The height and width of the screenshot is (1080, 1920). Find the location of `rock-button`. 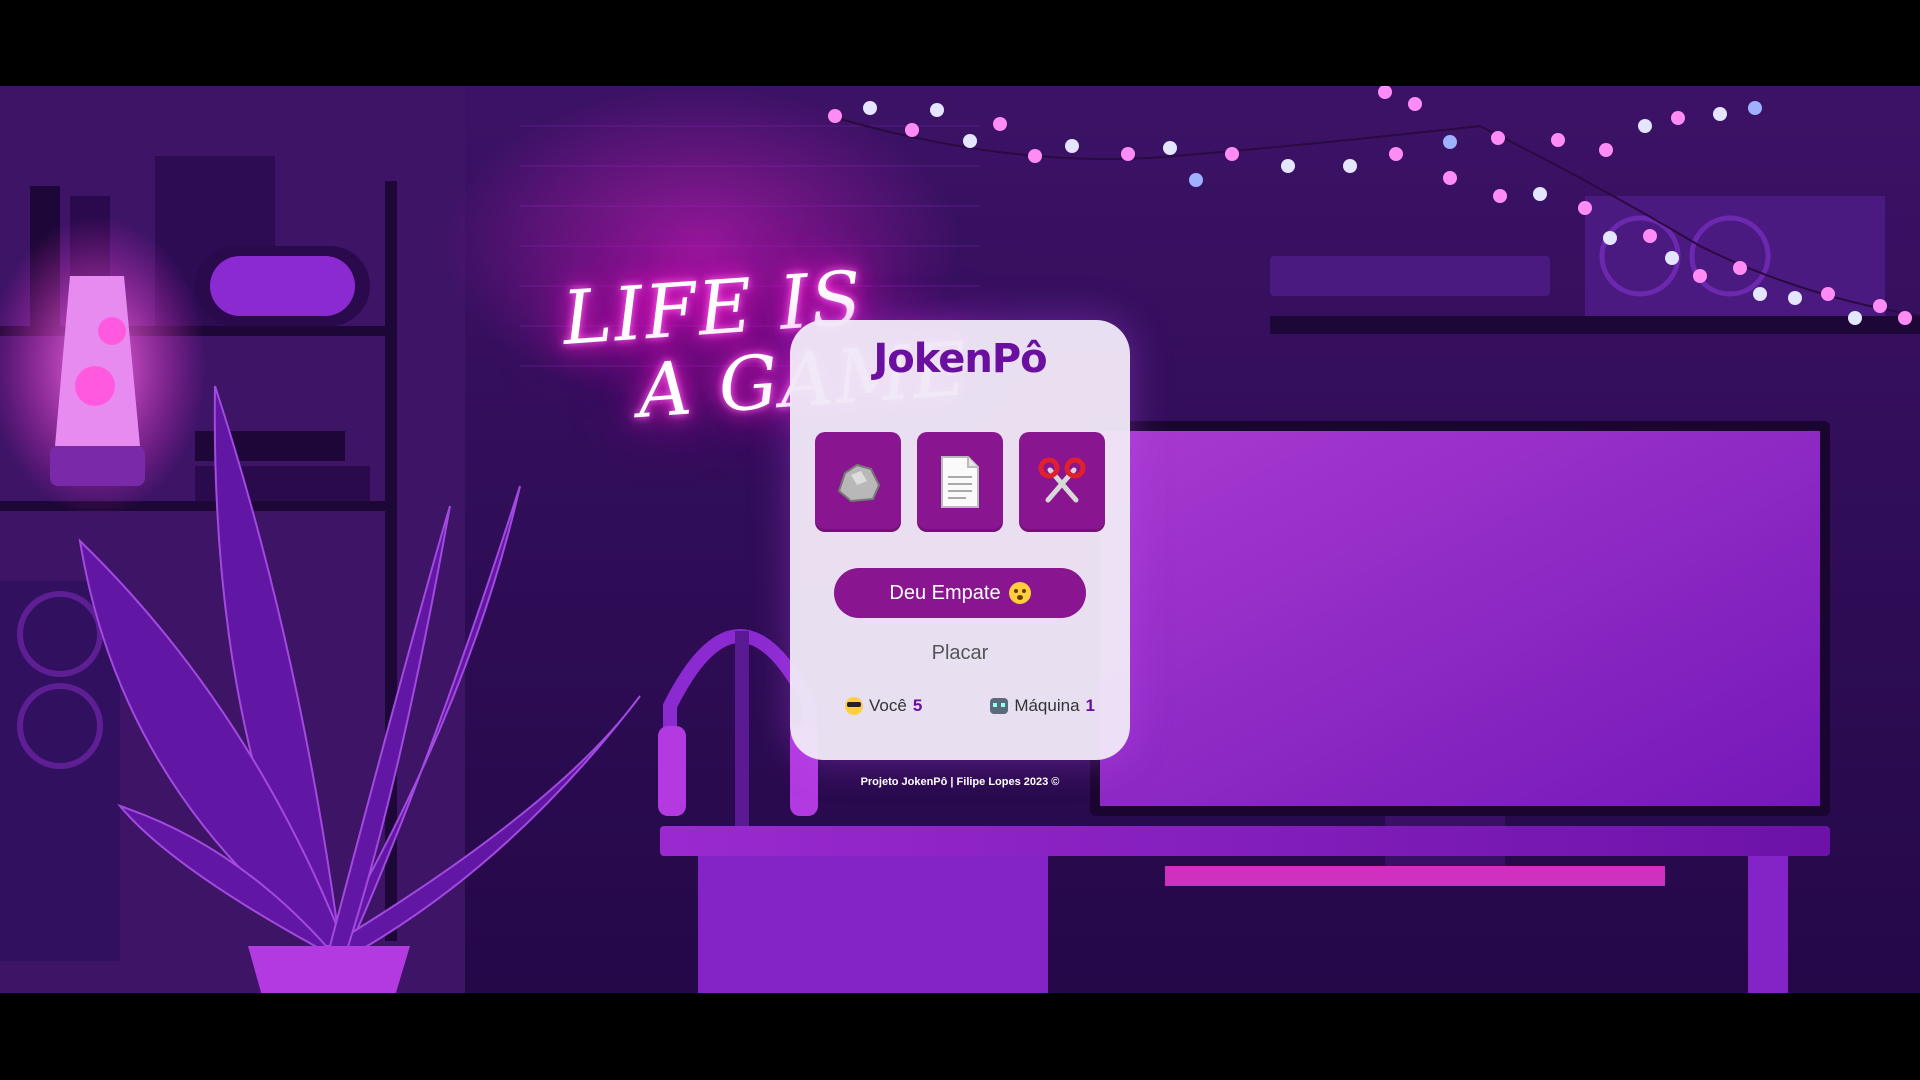

rock-button is located at coordinates (858, 482).